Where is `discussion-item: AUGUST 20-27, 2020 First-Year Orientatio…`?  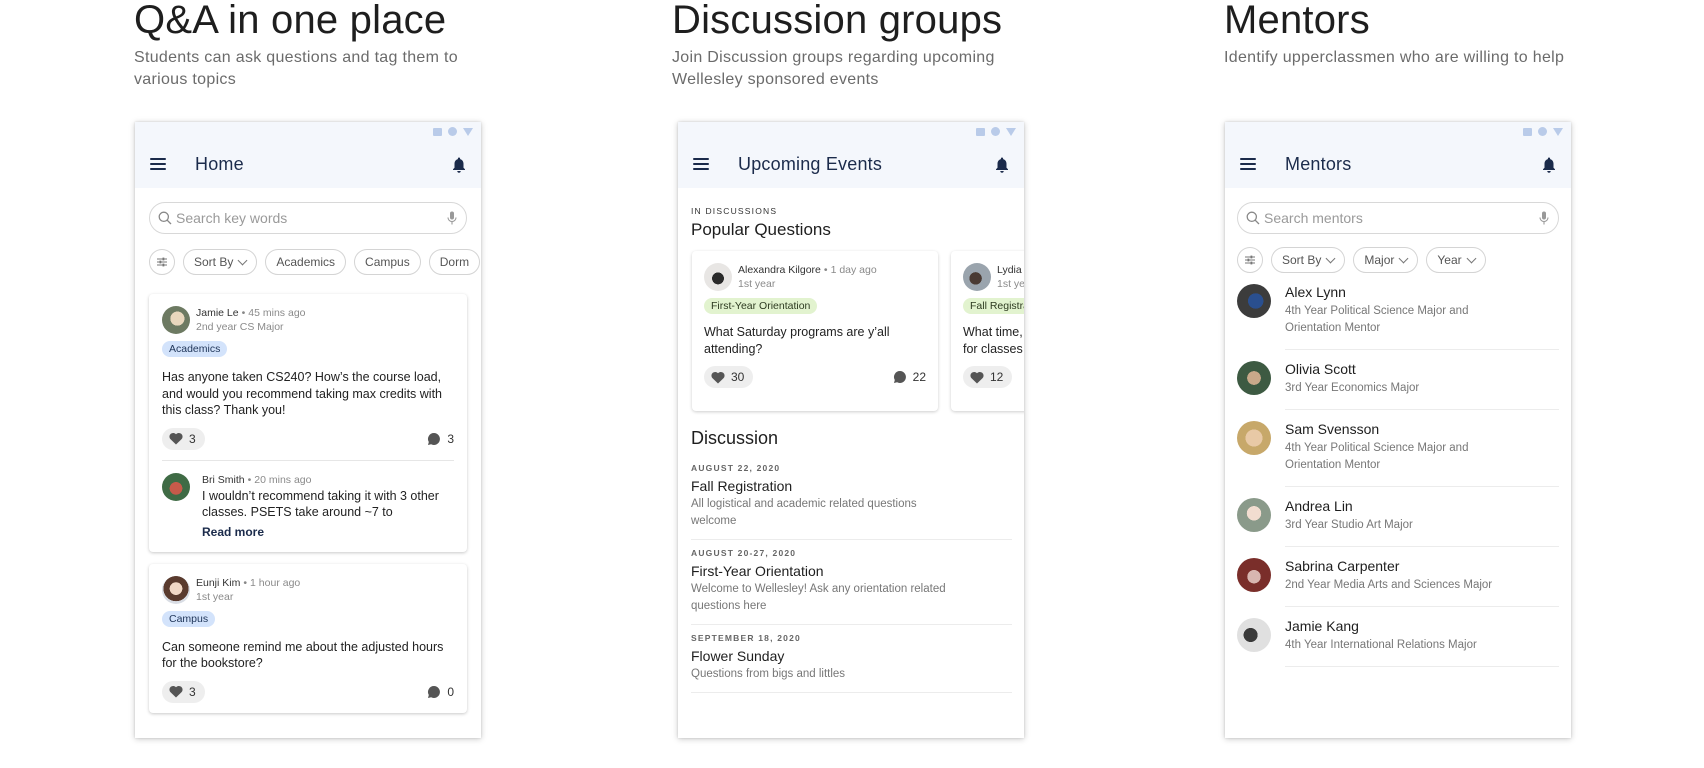 discussion-item: AUGUST 20-27, 2020 First-Year Orientatio… is located at coordinates (851, 582).